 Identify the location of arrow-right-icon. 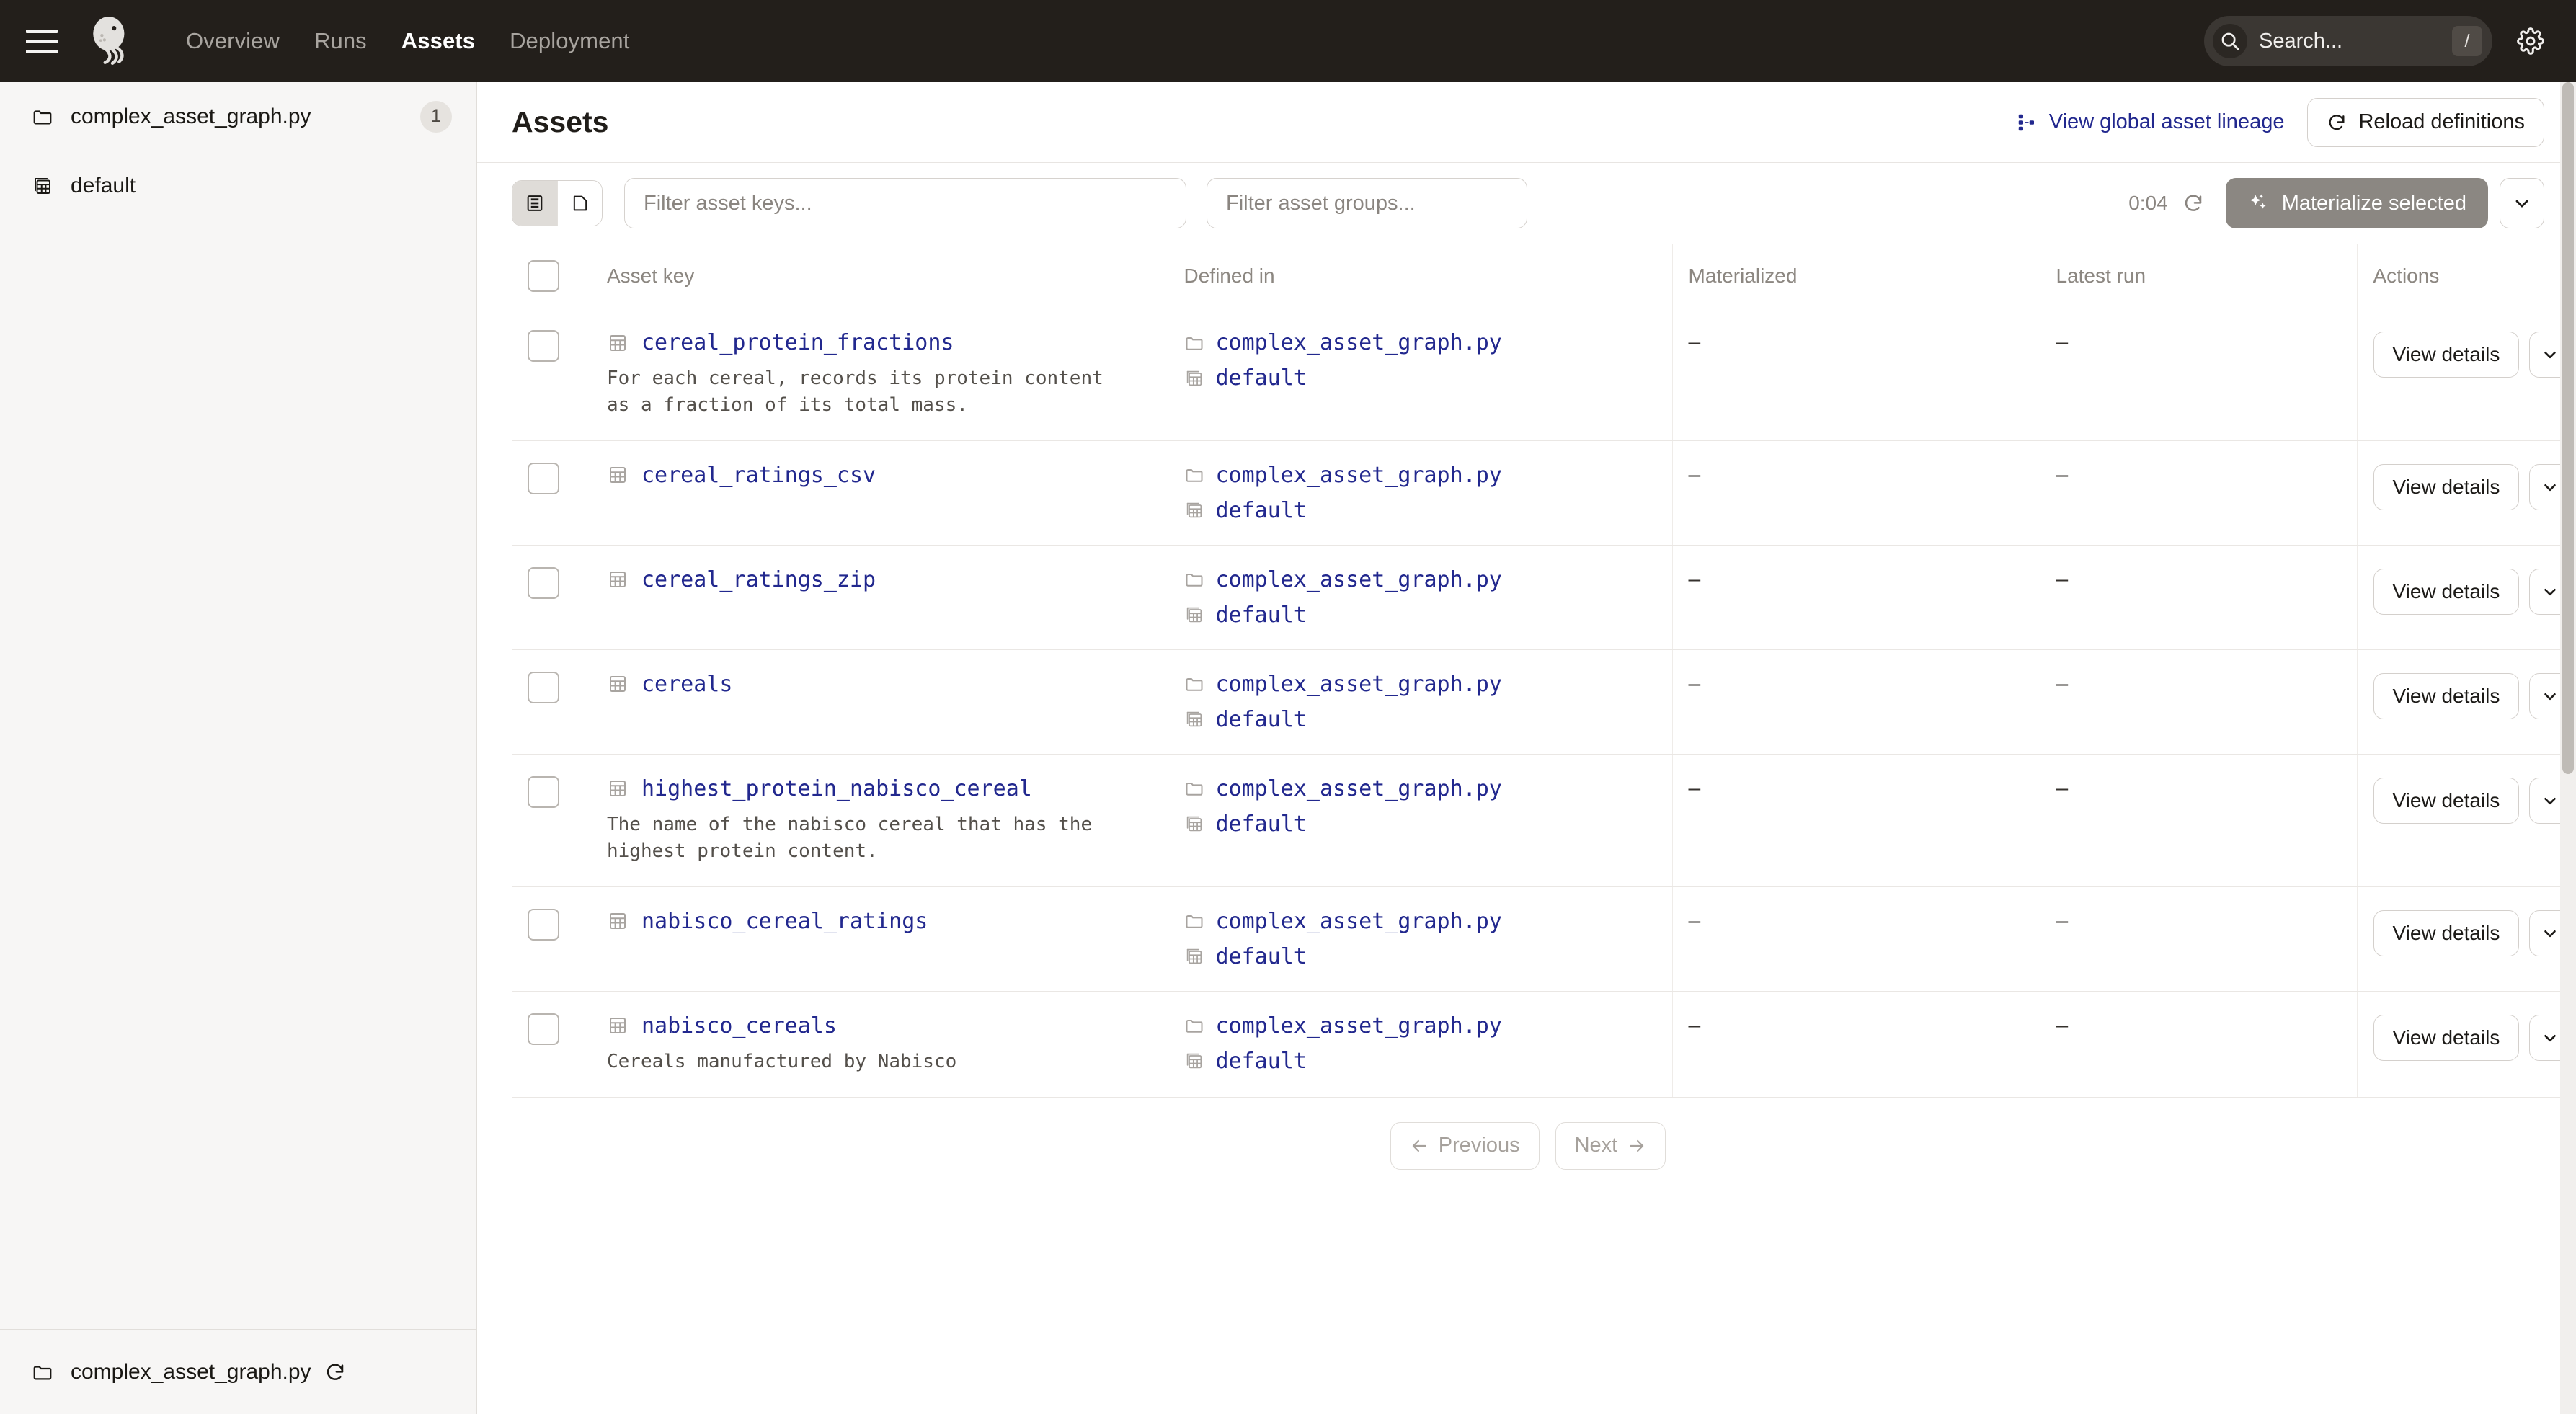
(1636, 1146).